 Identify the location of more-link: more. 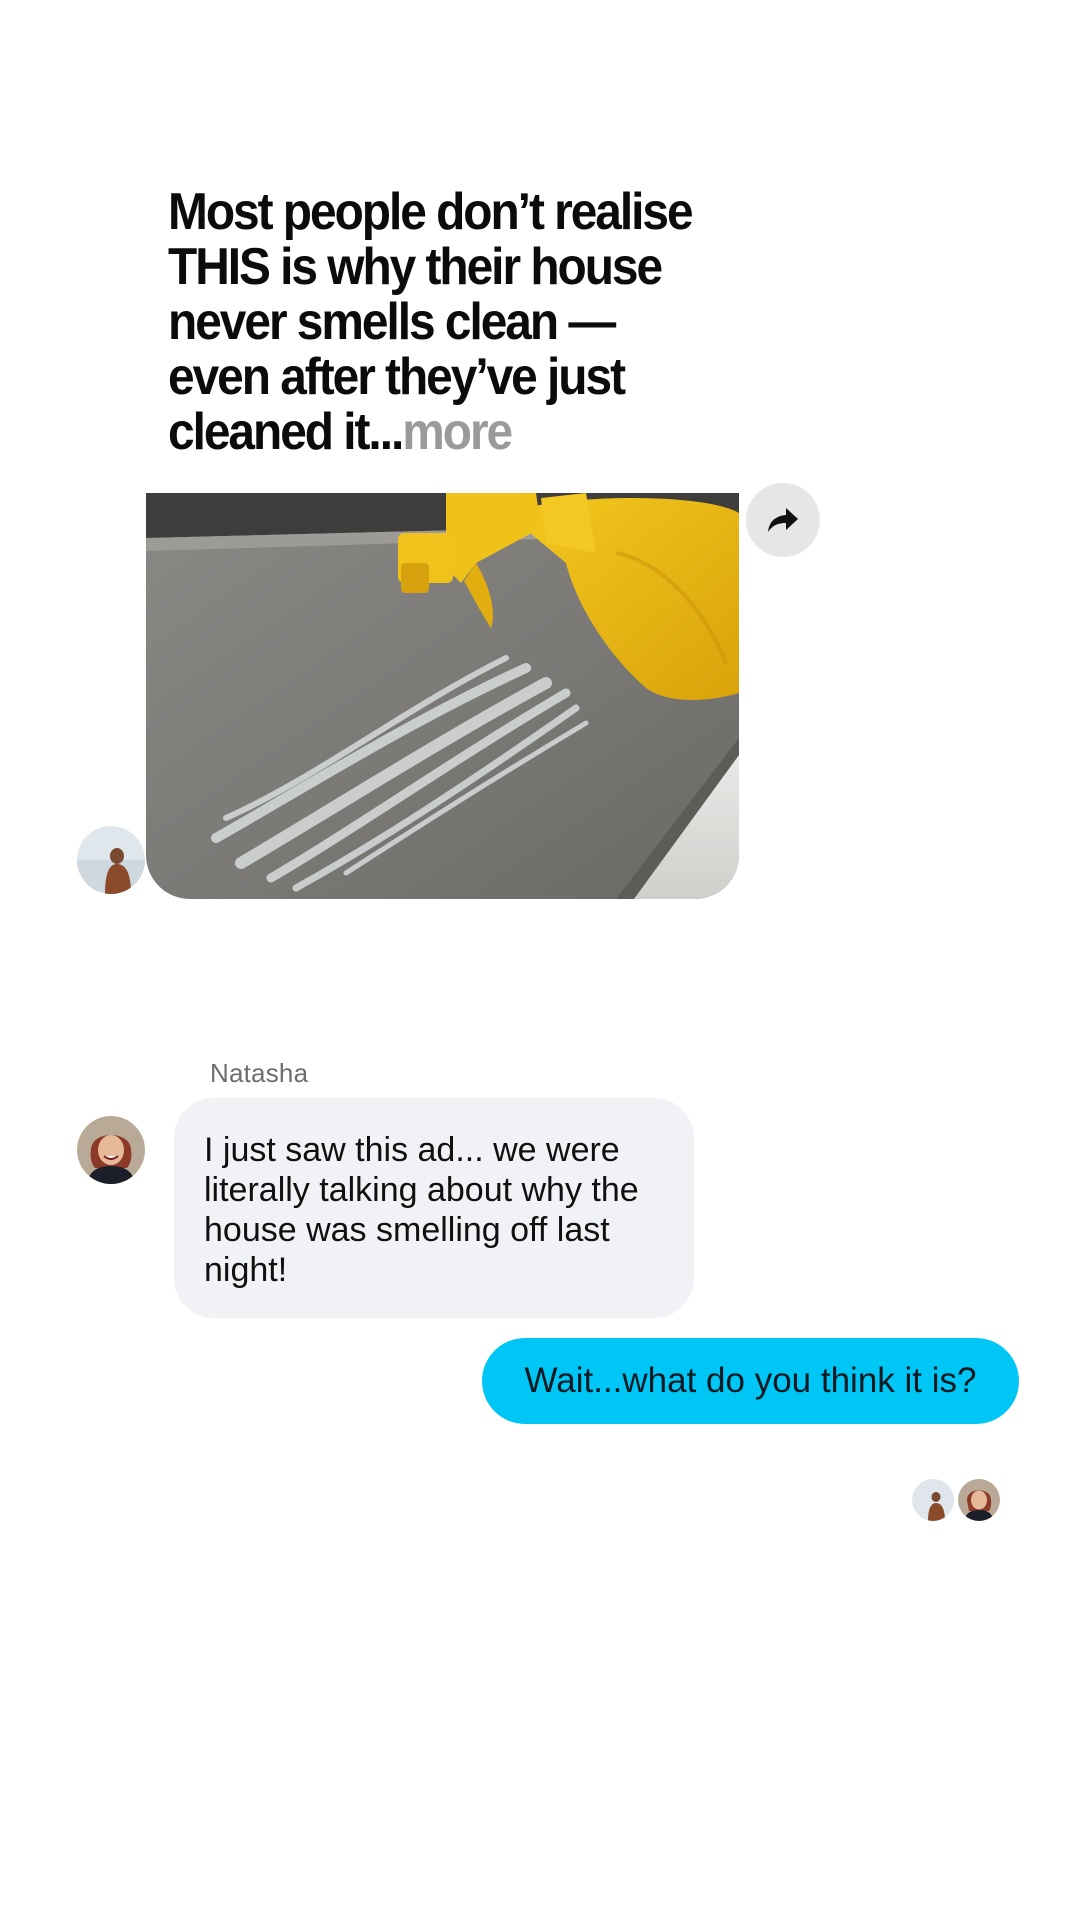
(457, 432).